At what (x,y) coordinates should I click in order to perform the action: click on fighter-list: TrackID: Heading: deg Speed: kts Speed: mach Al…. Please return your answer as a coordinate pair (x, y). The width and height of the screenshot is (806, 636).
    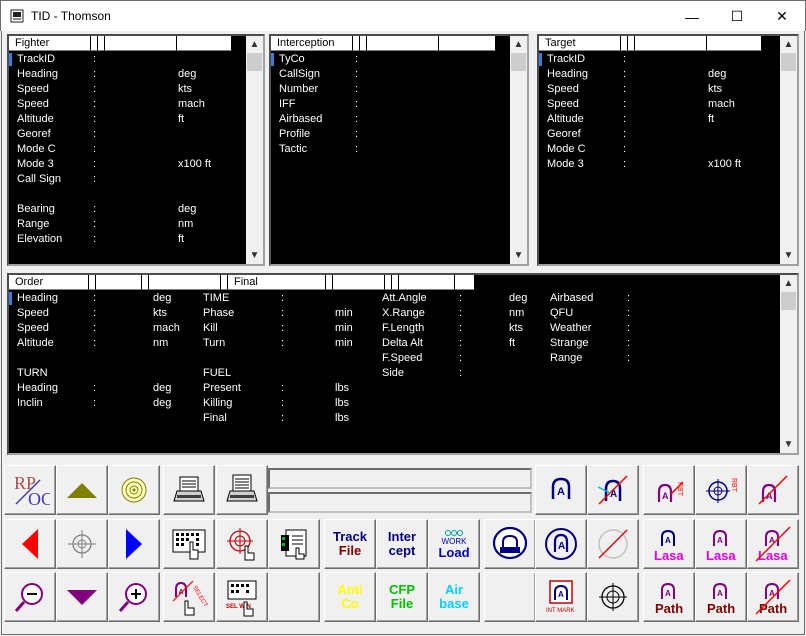
    Looking at the image, I should click on (127, 149).